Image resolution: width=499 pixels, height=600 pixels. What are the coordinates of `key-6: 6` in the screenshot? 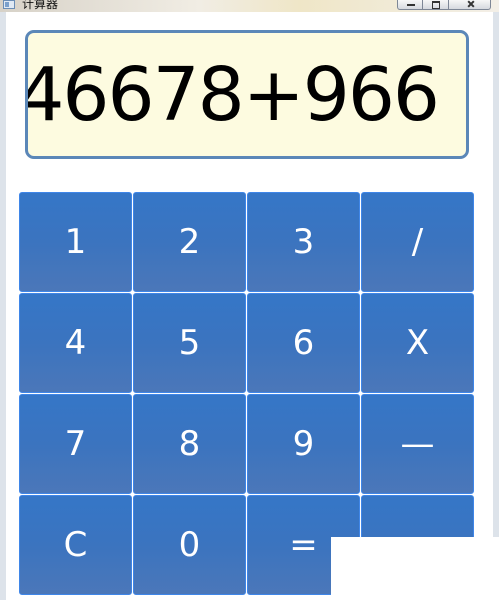 It's located at (303, 343).